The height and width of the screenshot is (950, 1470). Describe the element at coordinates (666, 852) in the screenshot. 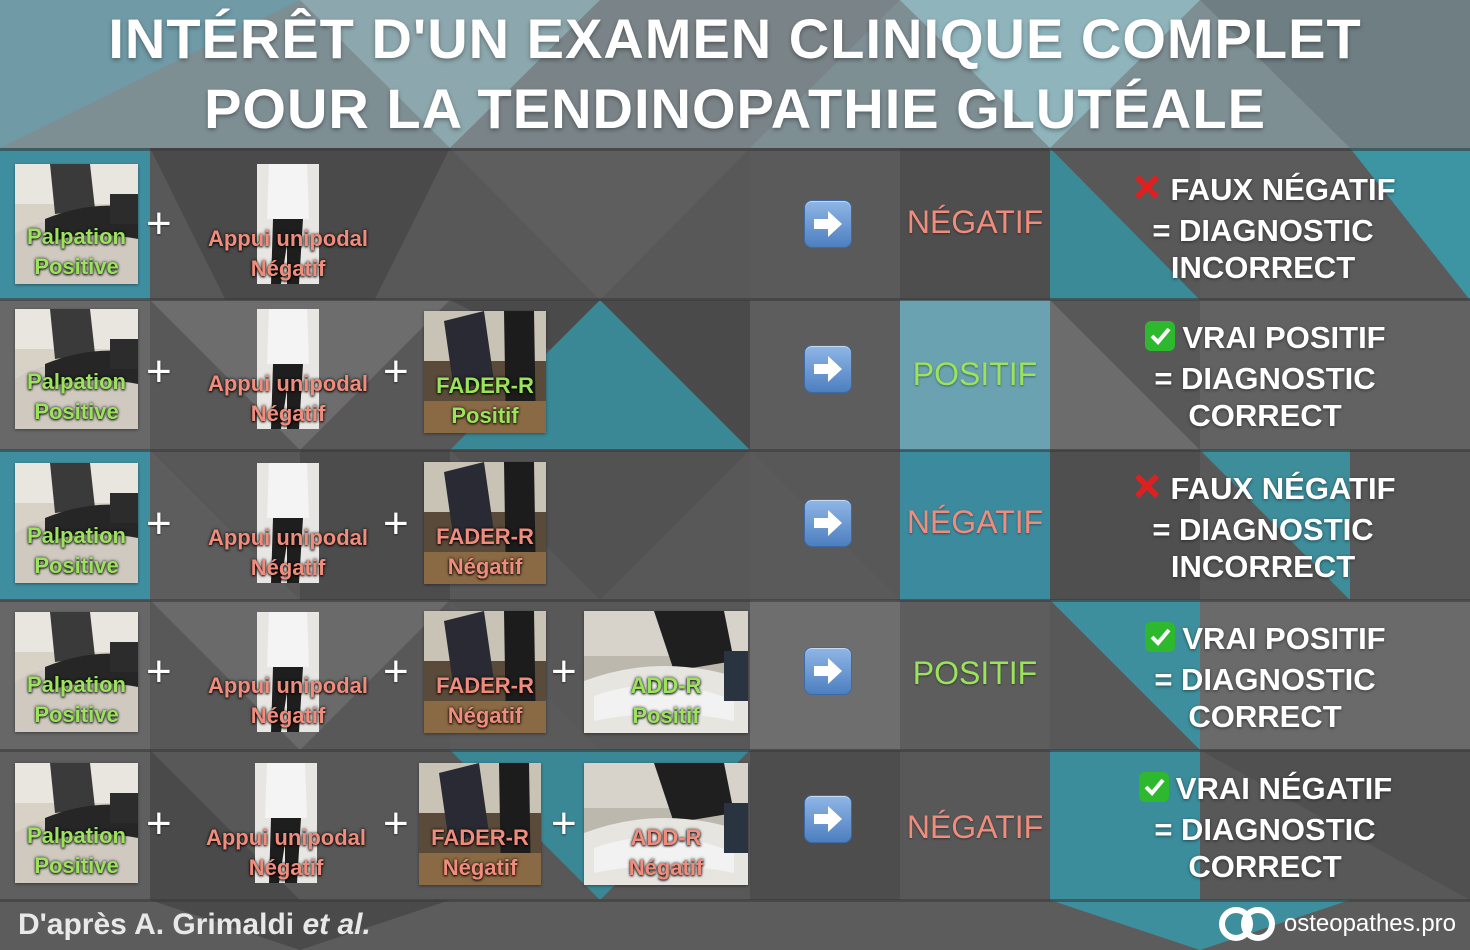

I see `add-label: ADD-R Négatif` at that location.